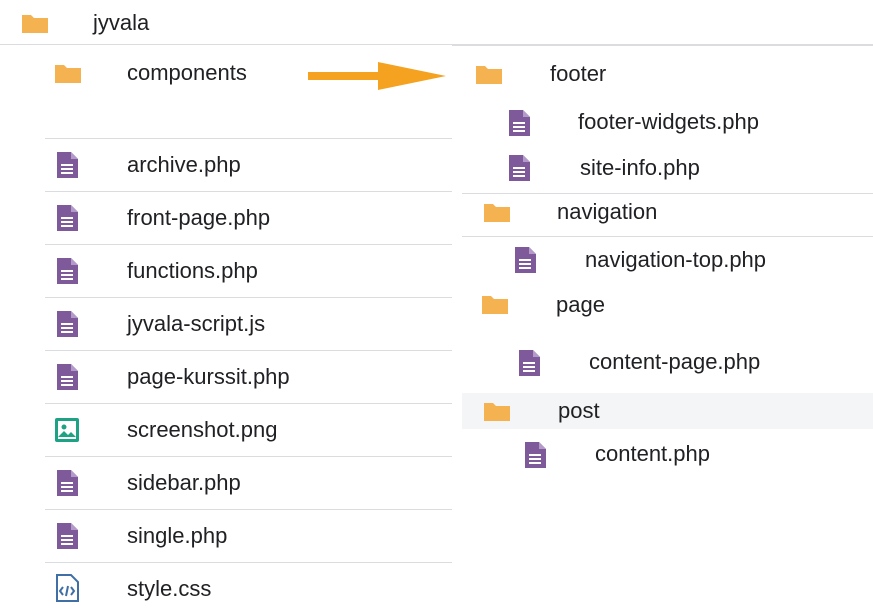 Image resolution: width=873 pixels, height=611 pixels. I want to click on list-item-site-info: site-info.php, so click(682, 168).